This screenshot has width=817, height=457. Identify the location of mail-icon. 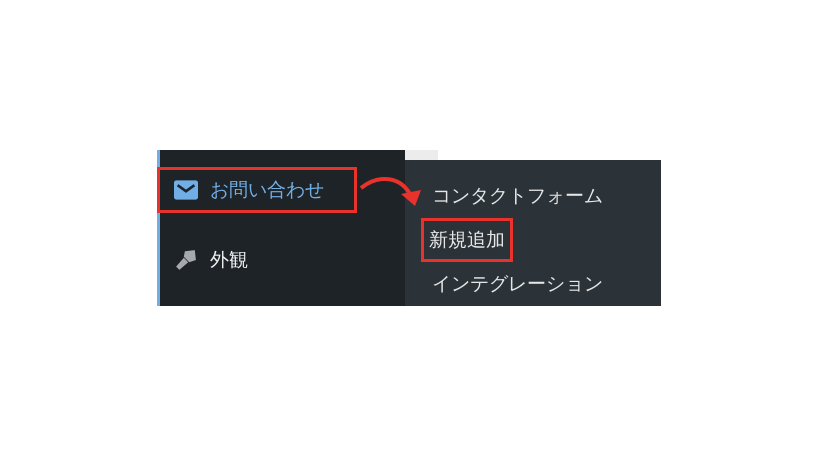
(186, 190).